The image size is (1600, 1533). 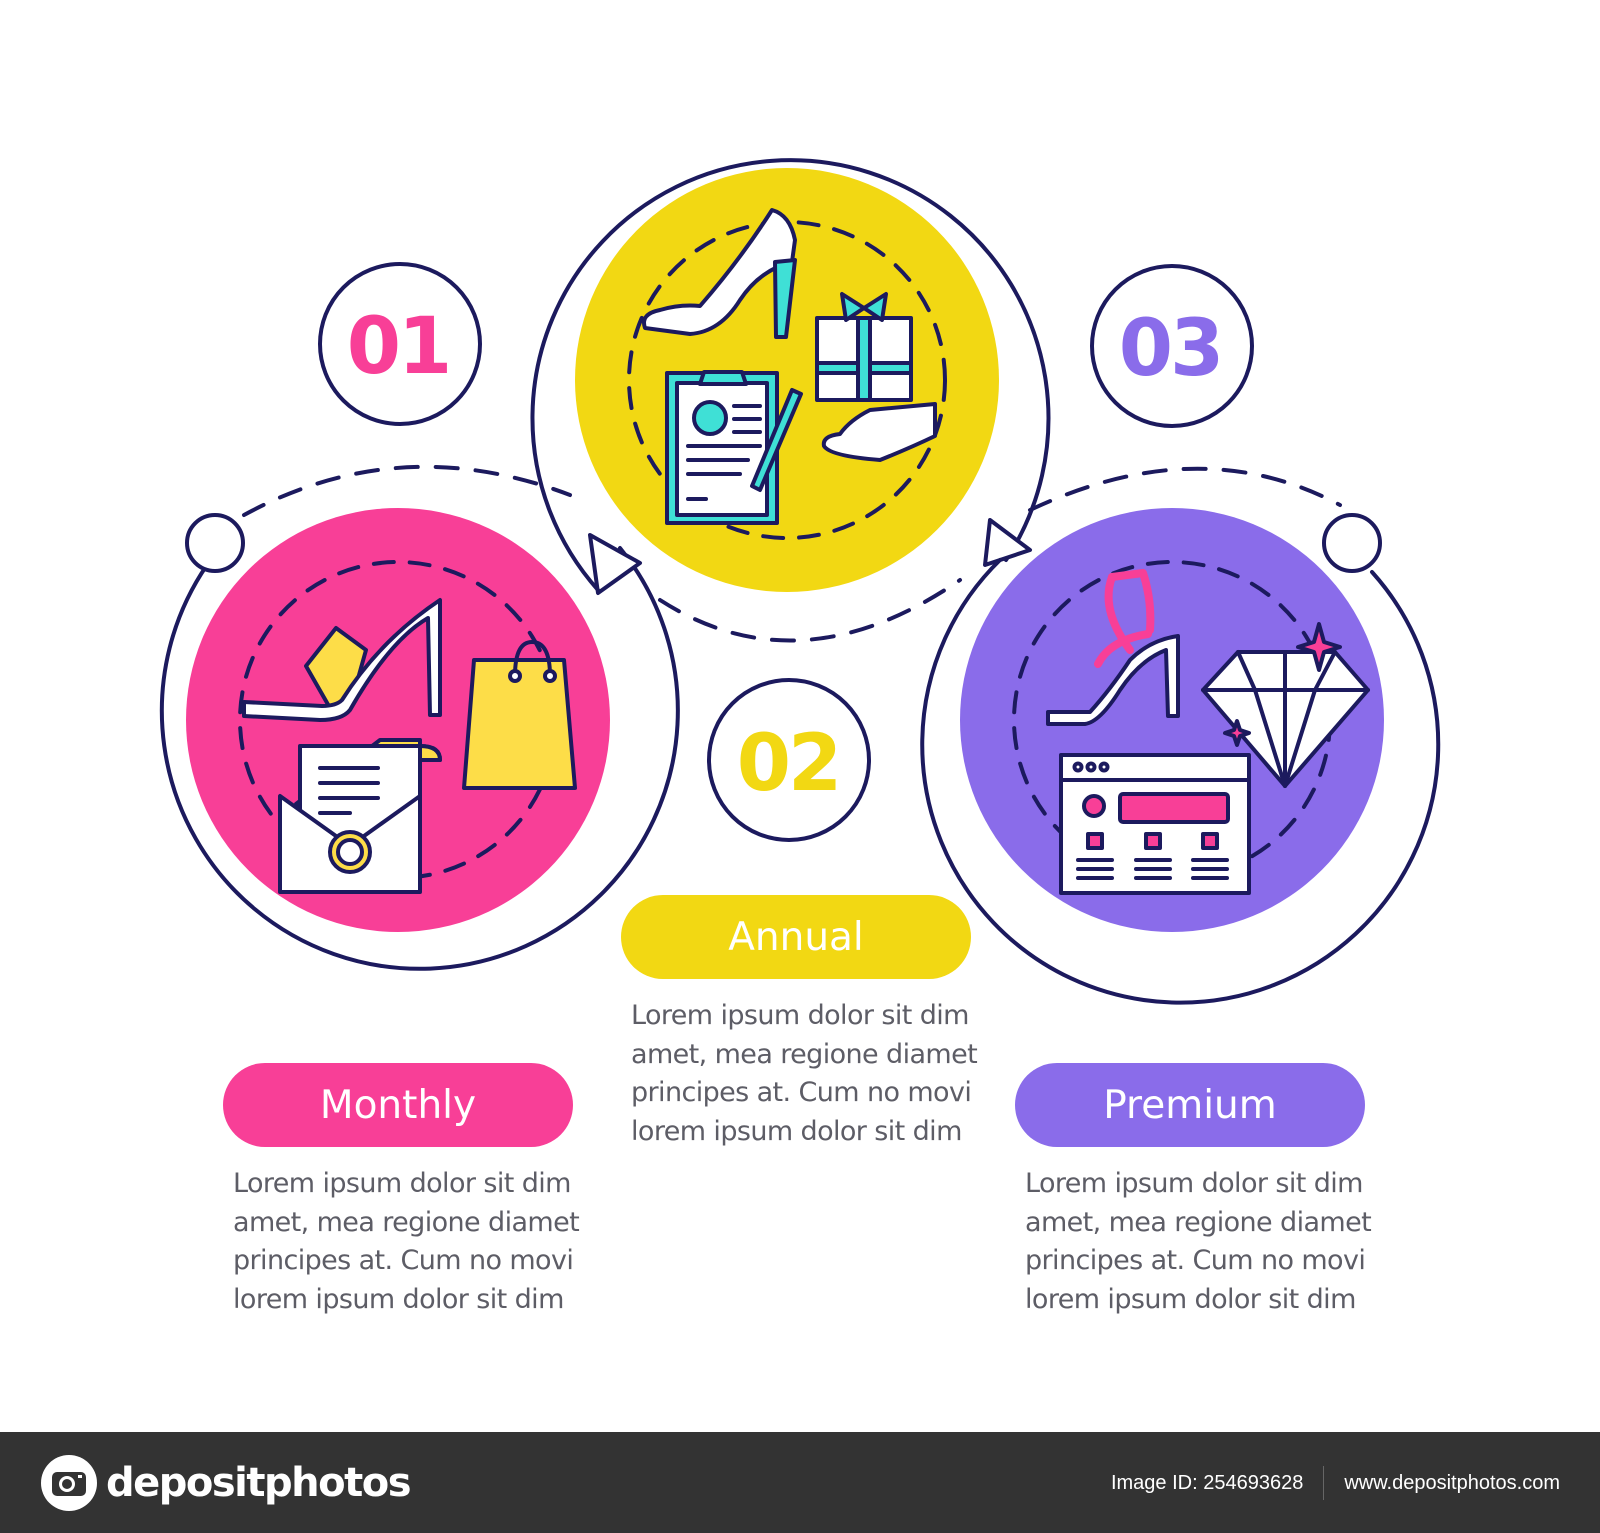 I want to click on step-1-label-pill: Monthly, so click(x=398, y=1105).